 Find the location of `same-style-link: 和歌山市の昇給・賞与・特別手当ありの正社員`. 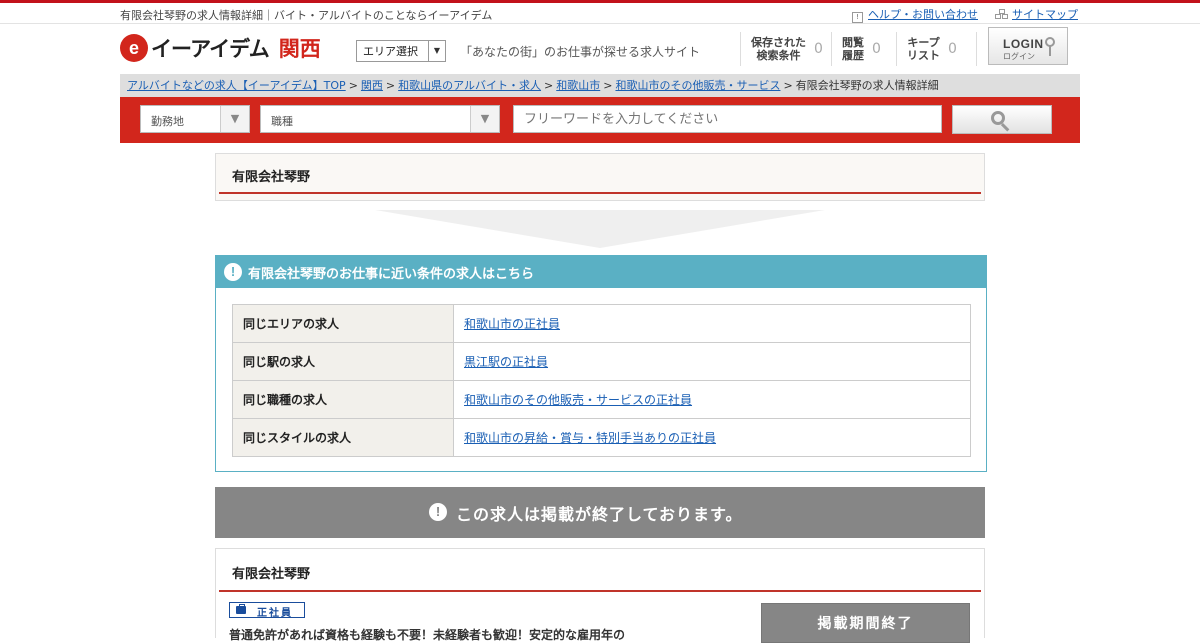

same-style-link: 和歌山市の昇給・賞与・特別手当ありの正社員 is located at coordinates (590, 438).